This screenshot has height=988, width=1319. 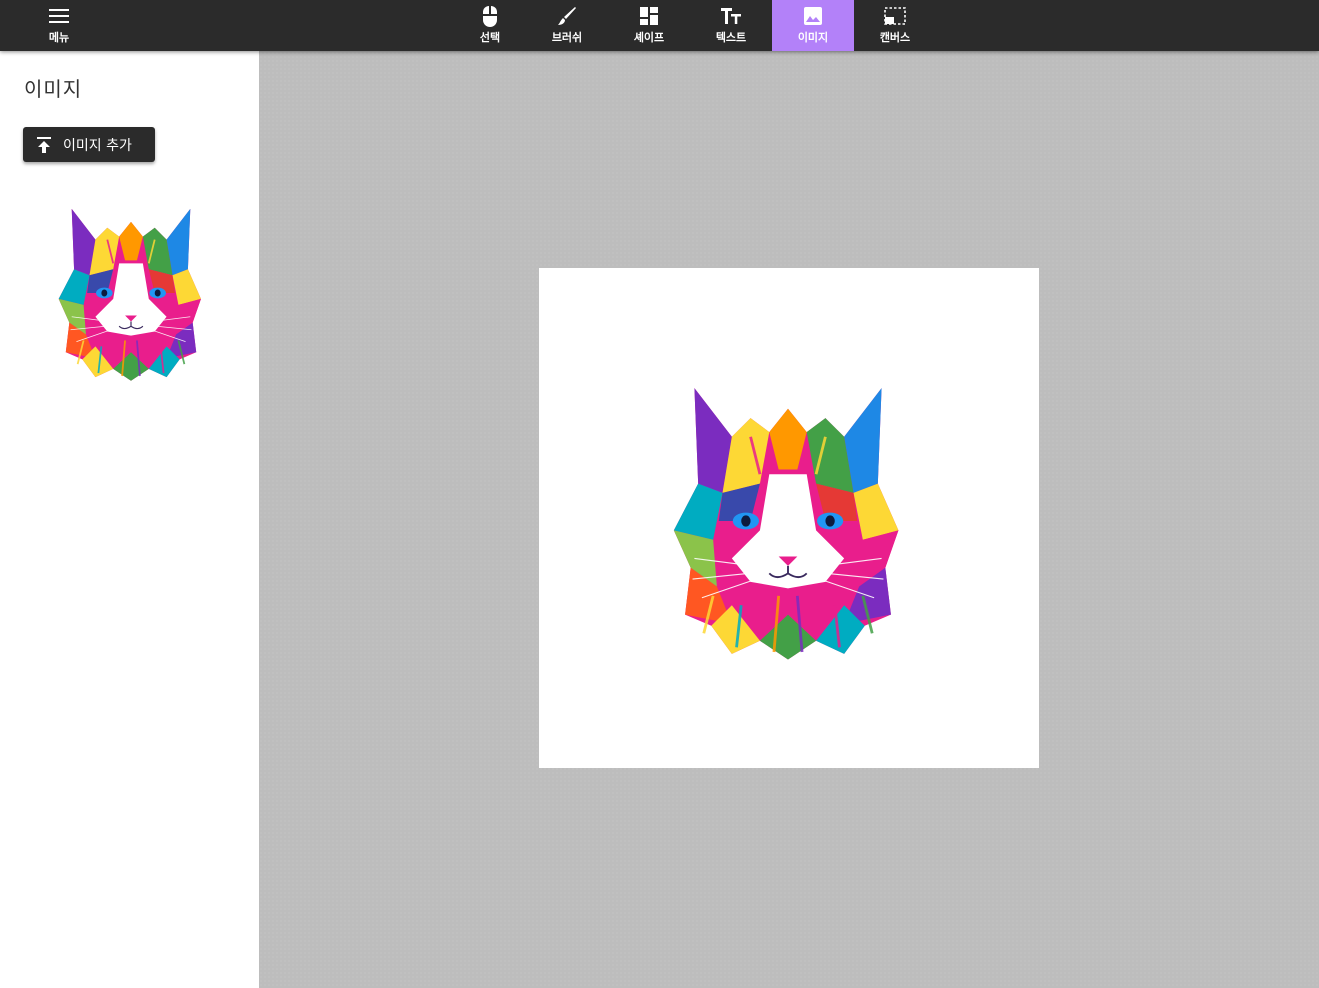 I want to click on tool-image: 이미지, so click(x=813, y=25).